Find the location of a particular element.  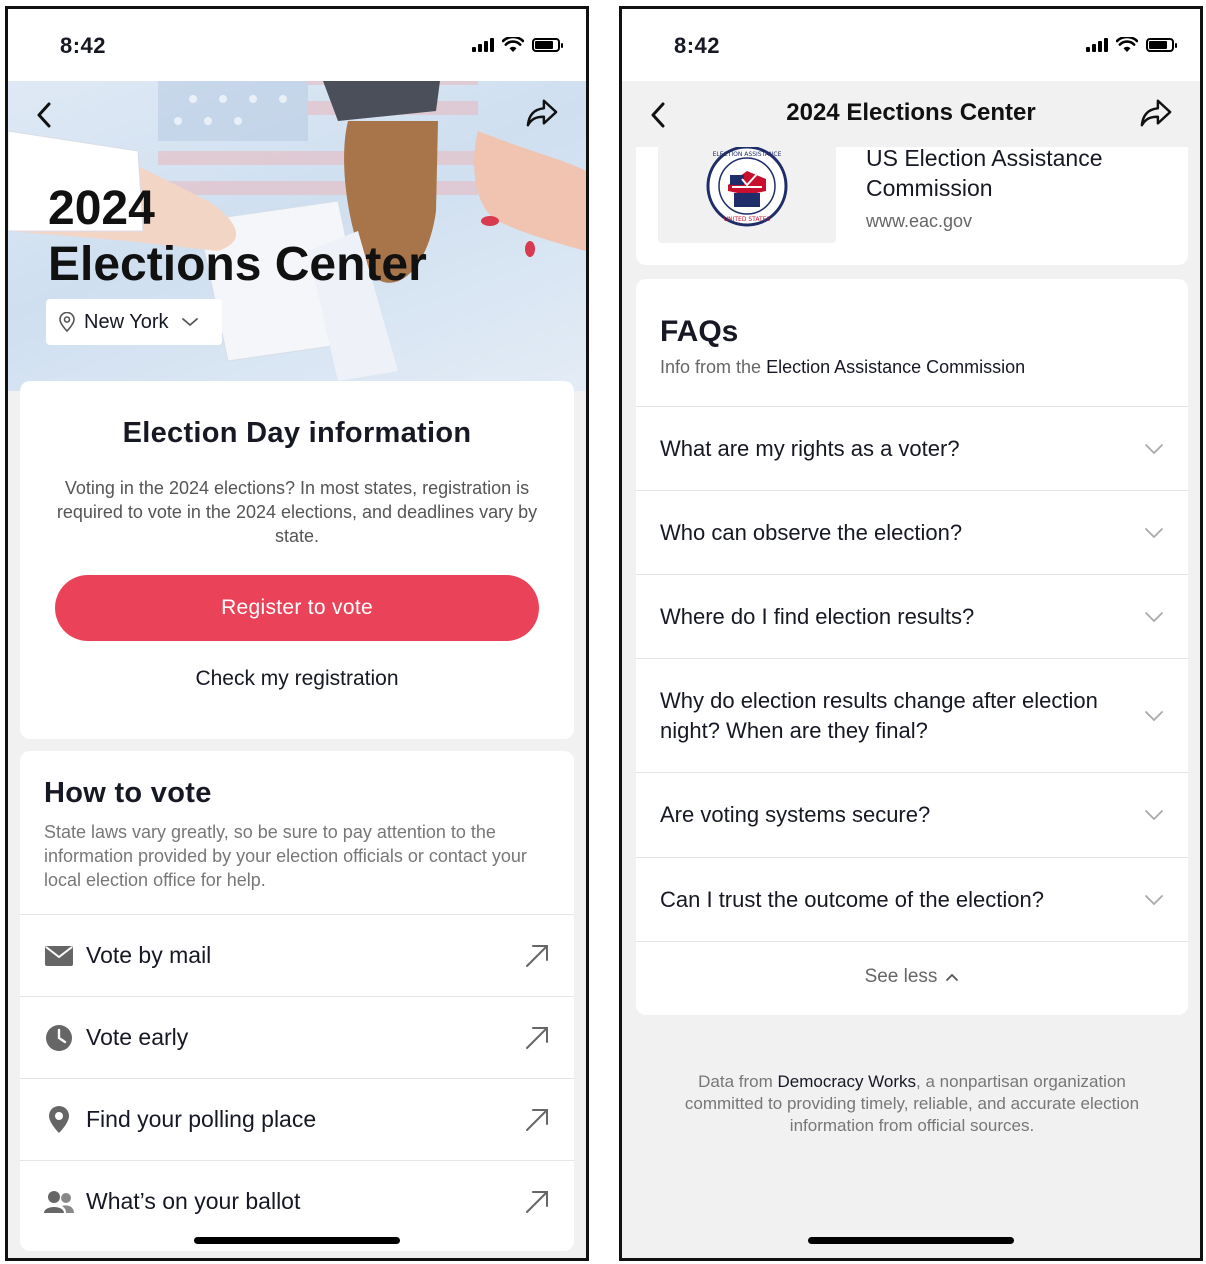

location-label: New York is located at coordinates (126, 321).